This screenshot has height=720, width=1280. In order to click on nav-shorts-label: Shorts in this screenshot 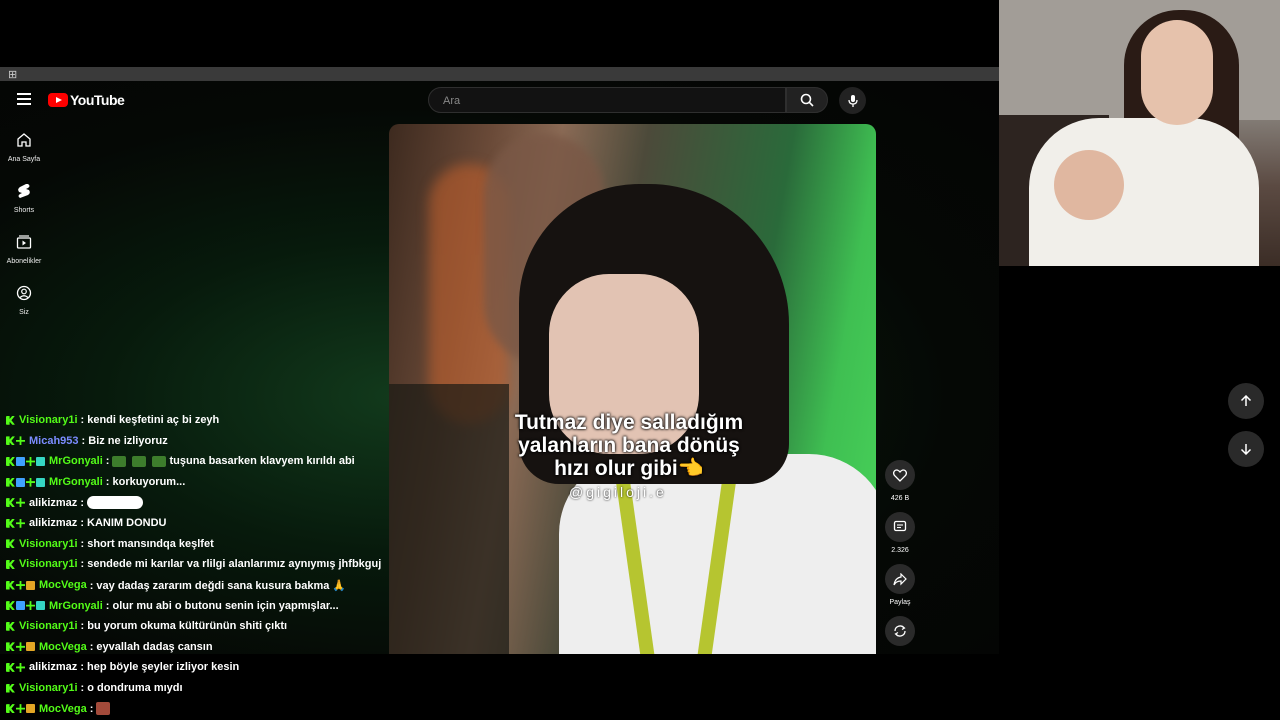, I will do `click(24, 210)`.